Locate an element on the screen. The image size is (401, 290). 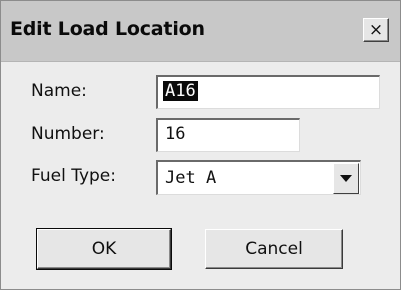
close-icon: × is located at coordinates (376, 30).